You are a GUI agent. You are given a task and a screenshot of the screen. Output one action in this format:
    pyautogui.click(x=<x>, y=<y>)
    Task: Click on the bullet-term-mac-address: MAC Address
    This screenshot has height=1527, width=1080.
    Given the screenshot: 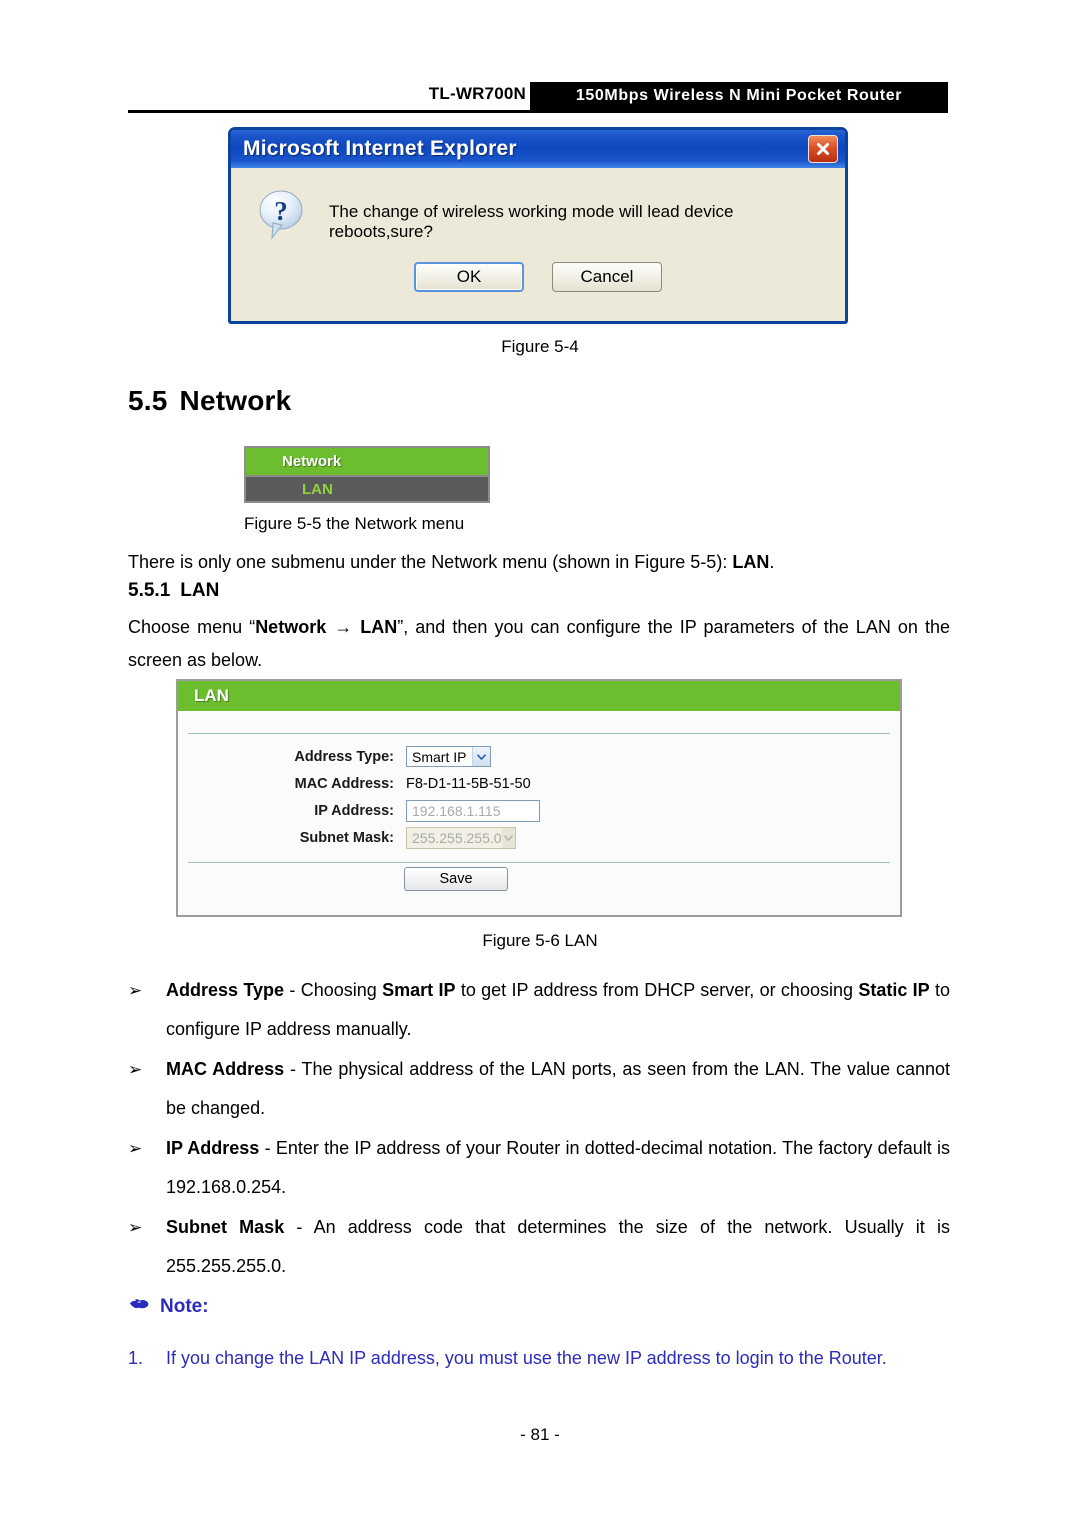 What is the action you would take?
    pyautogui.click(x=225, y=1069)
    